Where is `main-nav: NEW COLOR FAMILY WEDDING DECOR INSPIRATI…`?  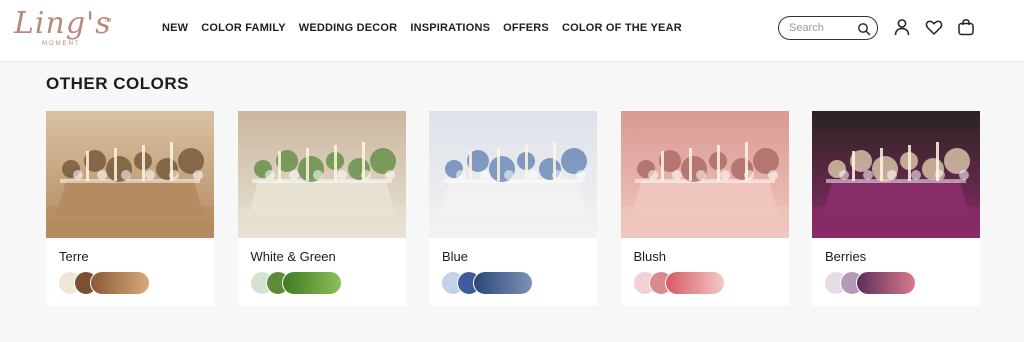
main-nav: NEW COLOR FAMILY WEDDING DECOR INSPIRATI… is located at coordinates (428, 28).